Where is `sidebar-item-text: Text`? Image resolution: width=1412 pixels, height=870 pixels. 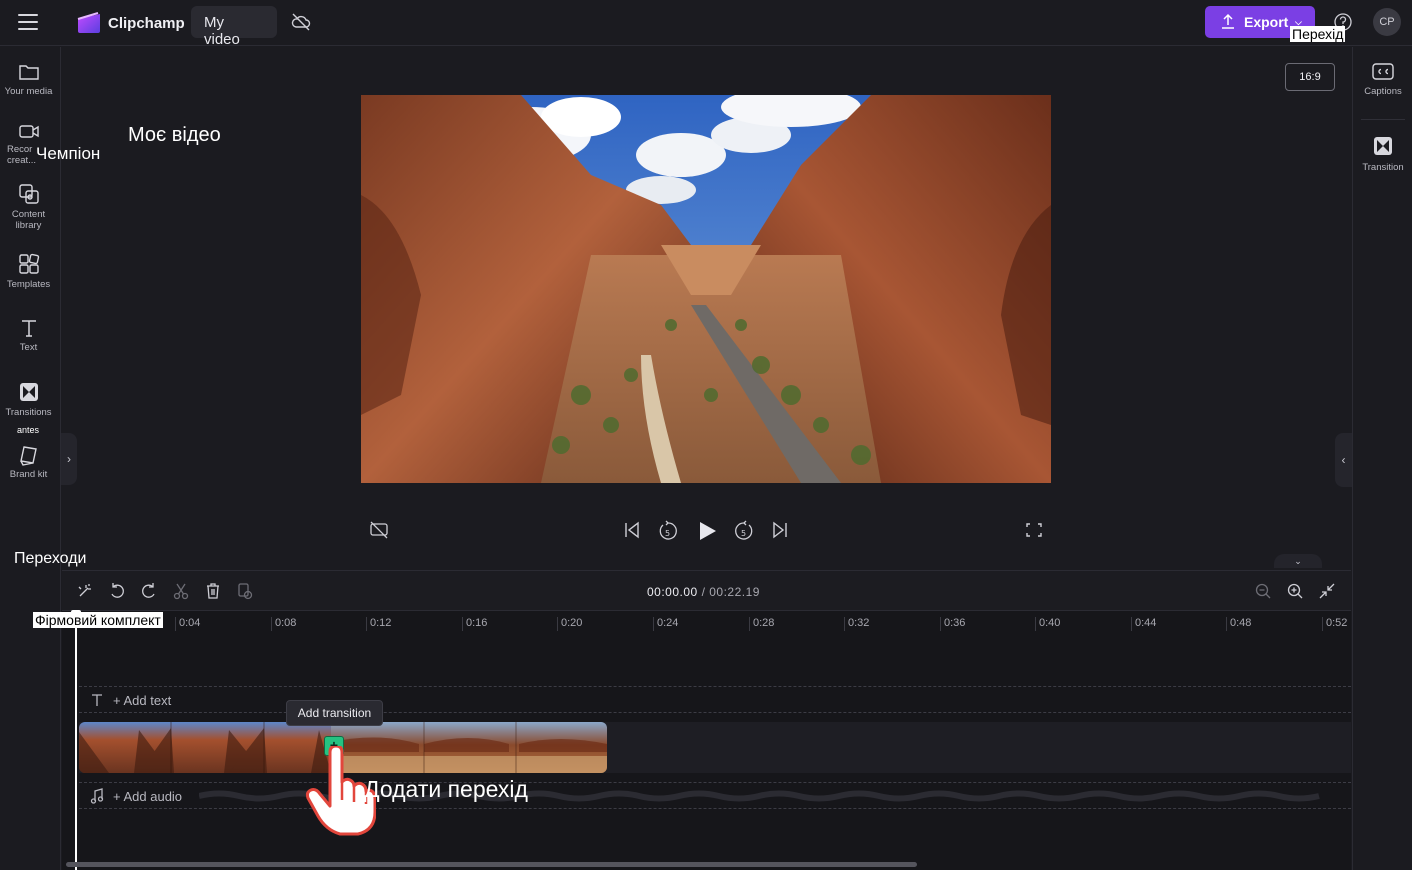
sidebar-item-text: Text is located at coordinates (28, 335).